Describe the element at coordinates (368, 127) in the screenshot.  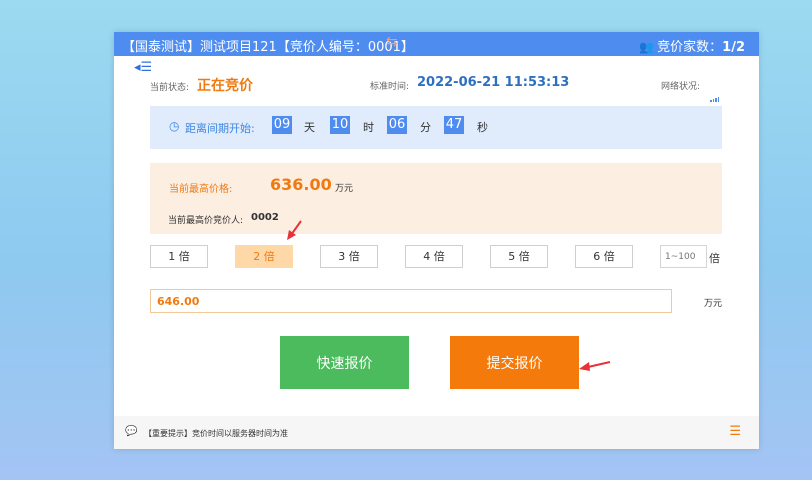
I see `countdown-hours-unit: 时` at that location.